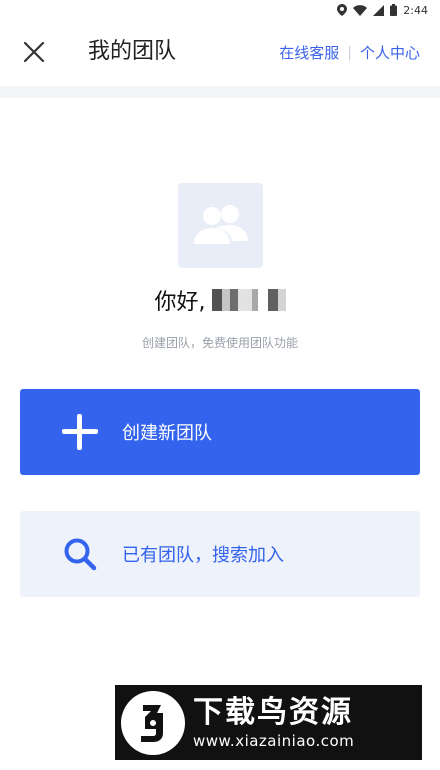  Describe the element at coordinates (379, 10) in the screenshot. I see `signal-icon` at that location.